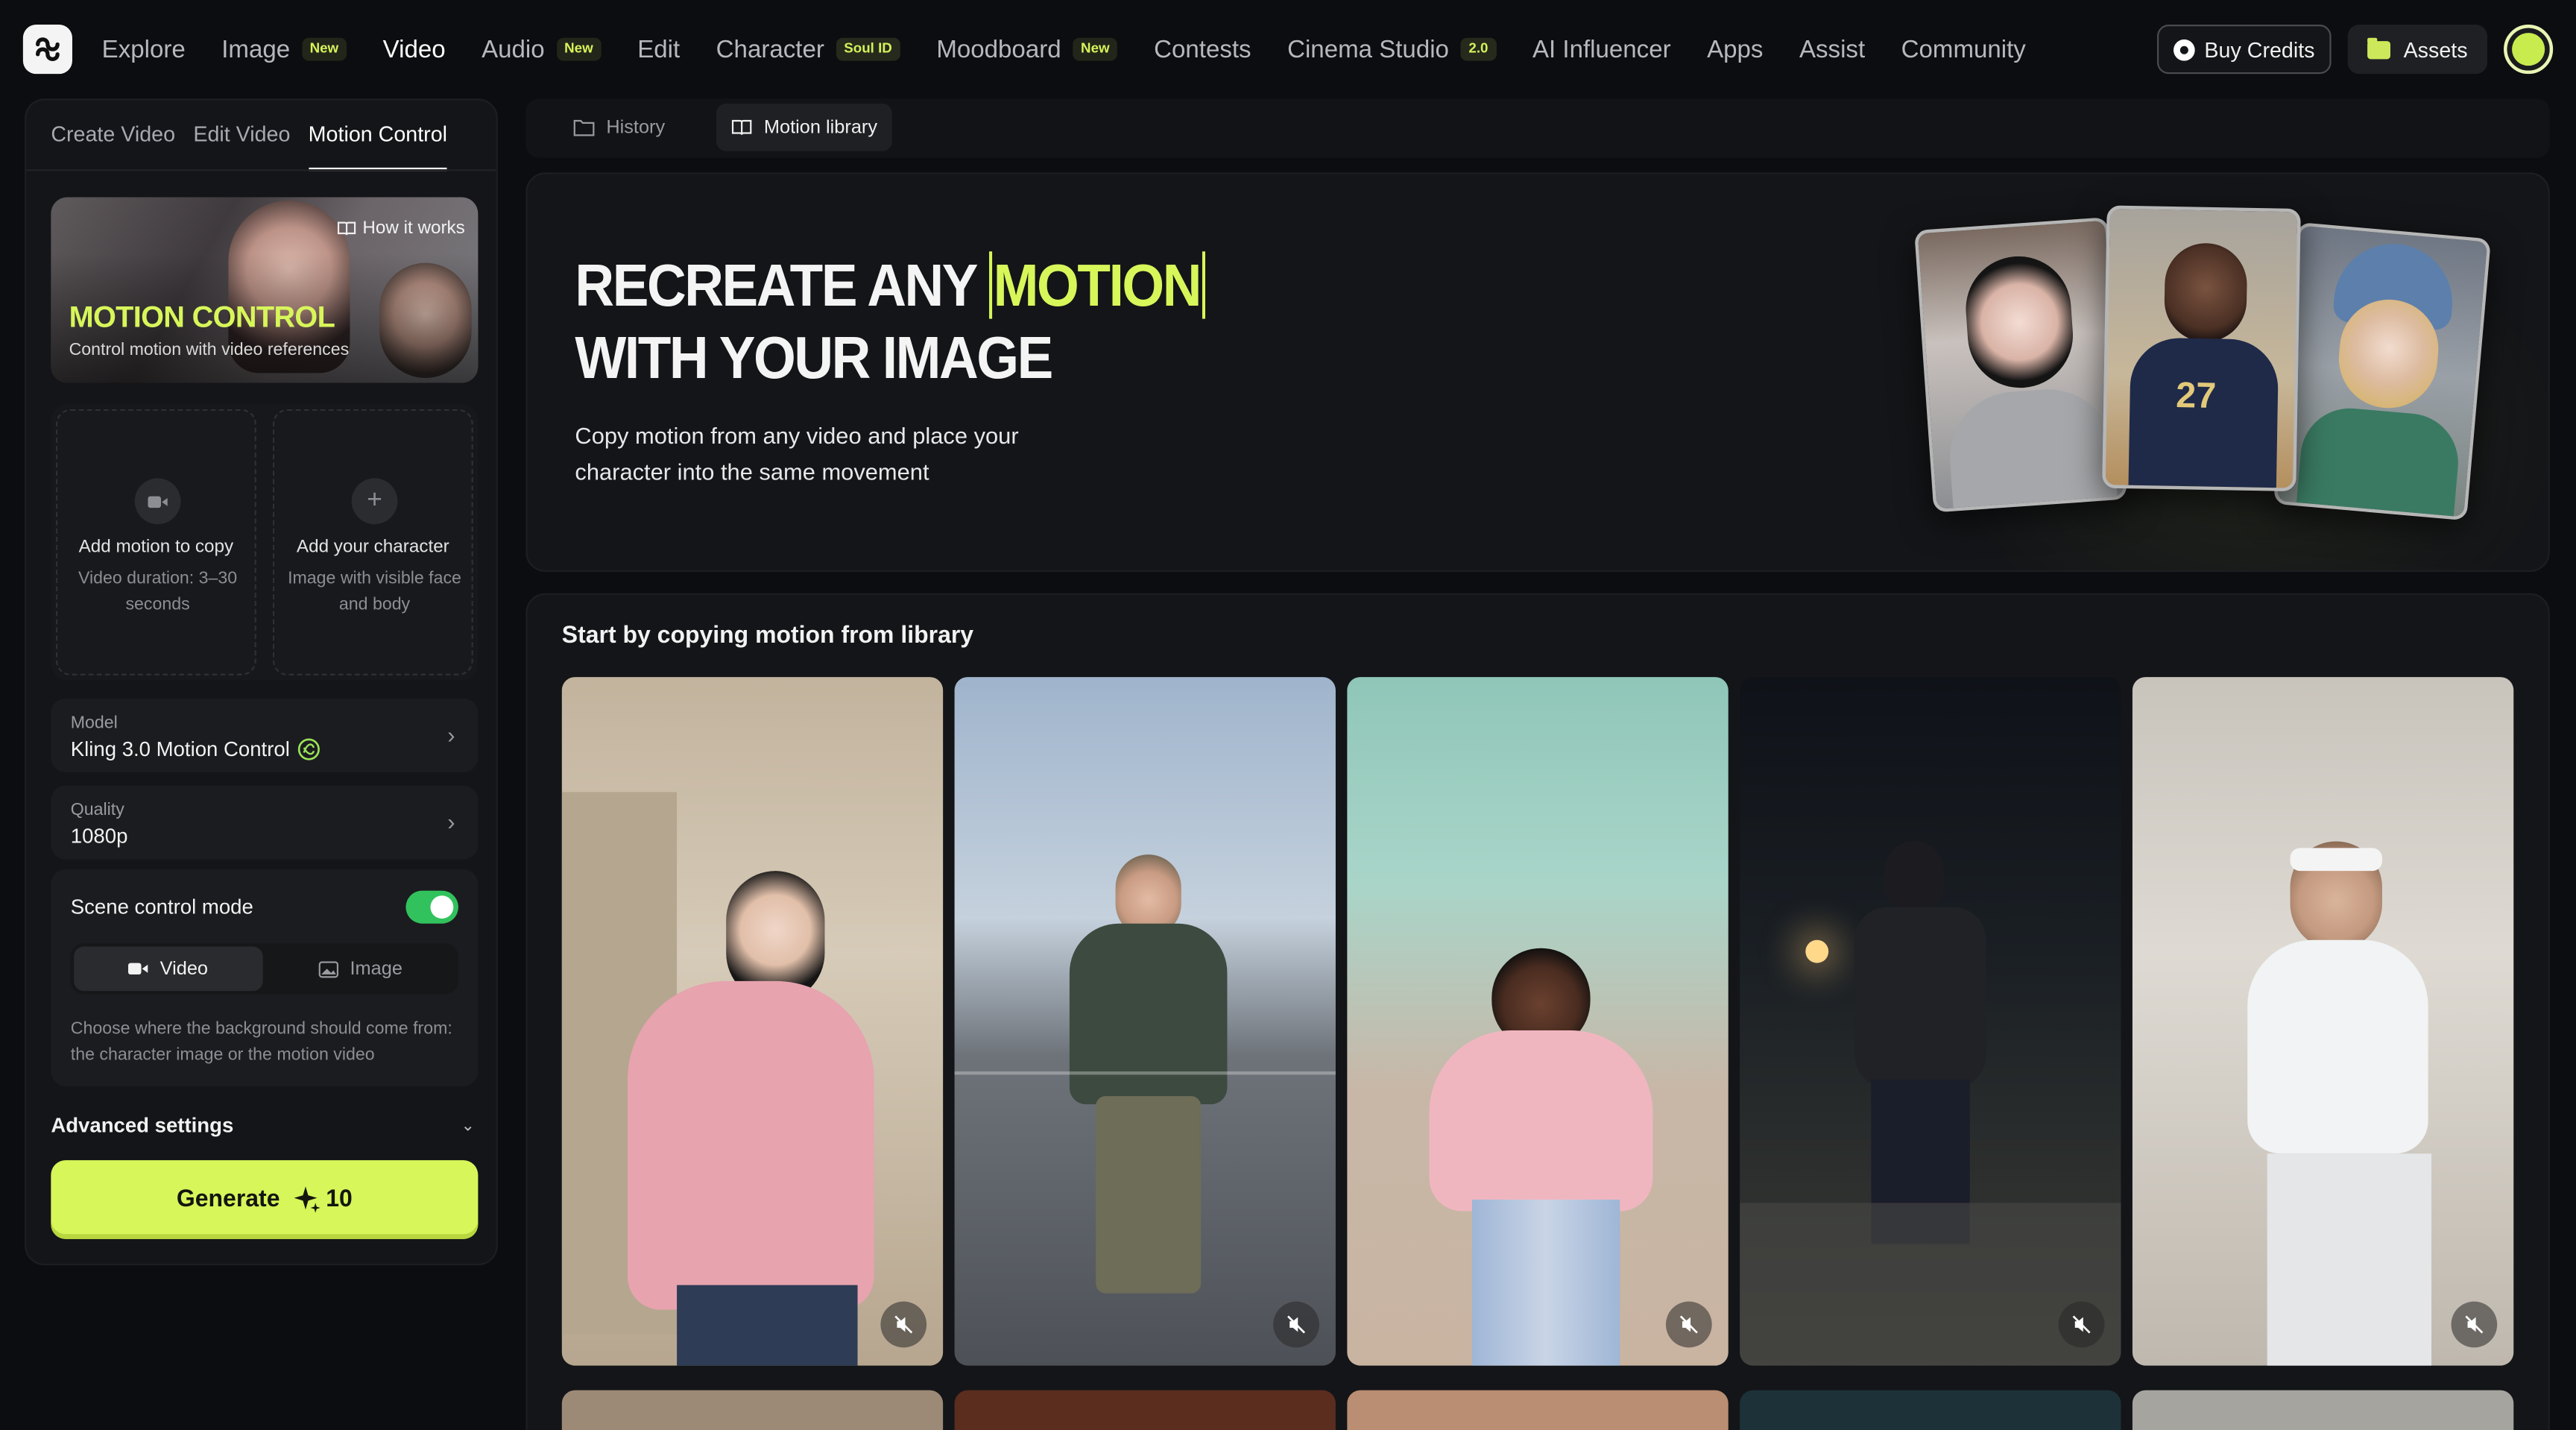 The image size is (2576, 1430). What do you see at coordinates (767, 636) in the screenshot?
I see `library-title: Start by copying motion from library` at bounding box center [767, 636].